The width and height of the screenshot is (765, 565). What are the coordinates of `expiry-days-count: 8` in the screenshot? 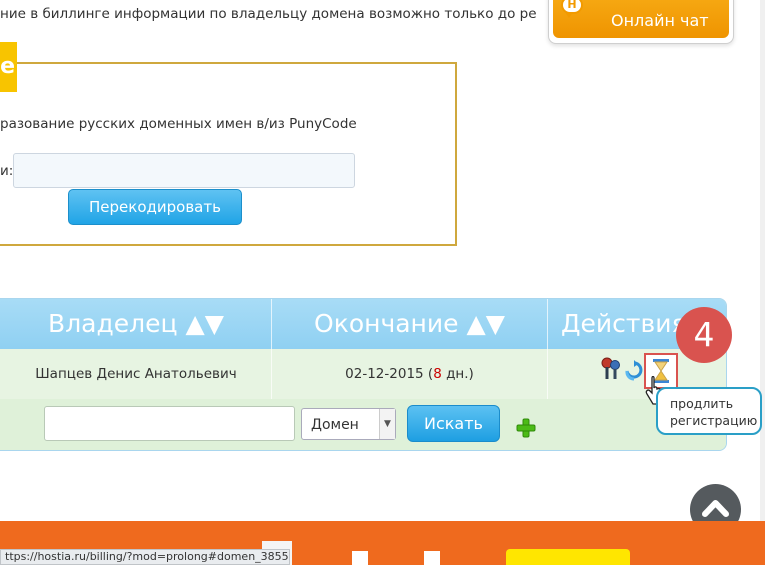 It's located at (437, 374).